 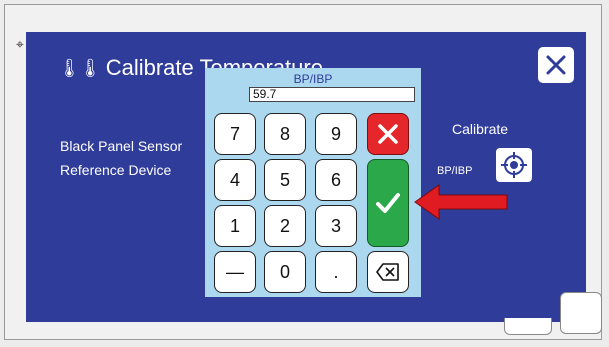 What do you see at coordinates (235, 226) in the screenshot?
I see `key-1: 1` at bounding box center [235, 226].